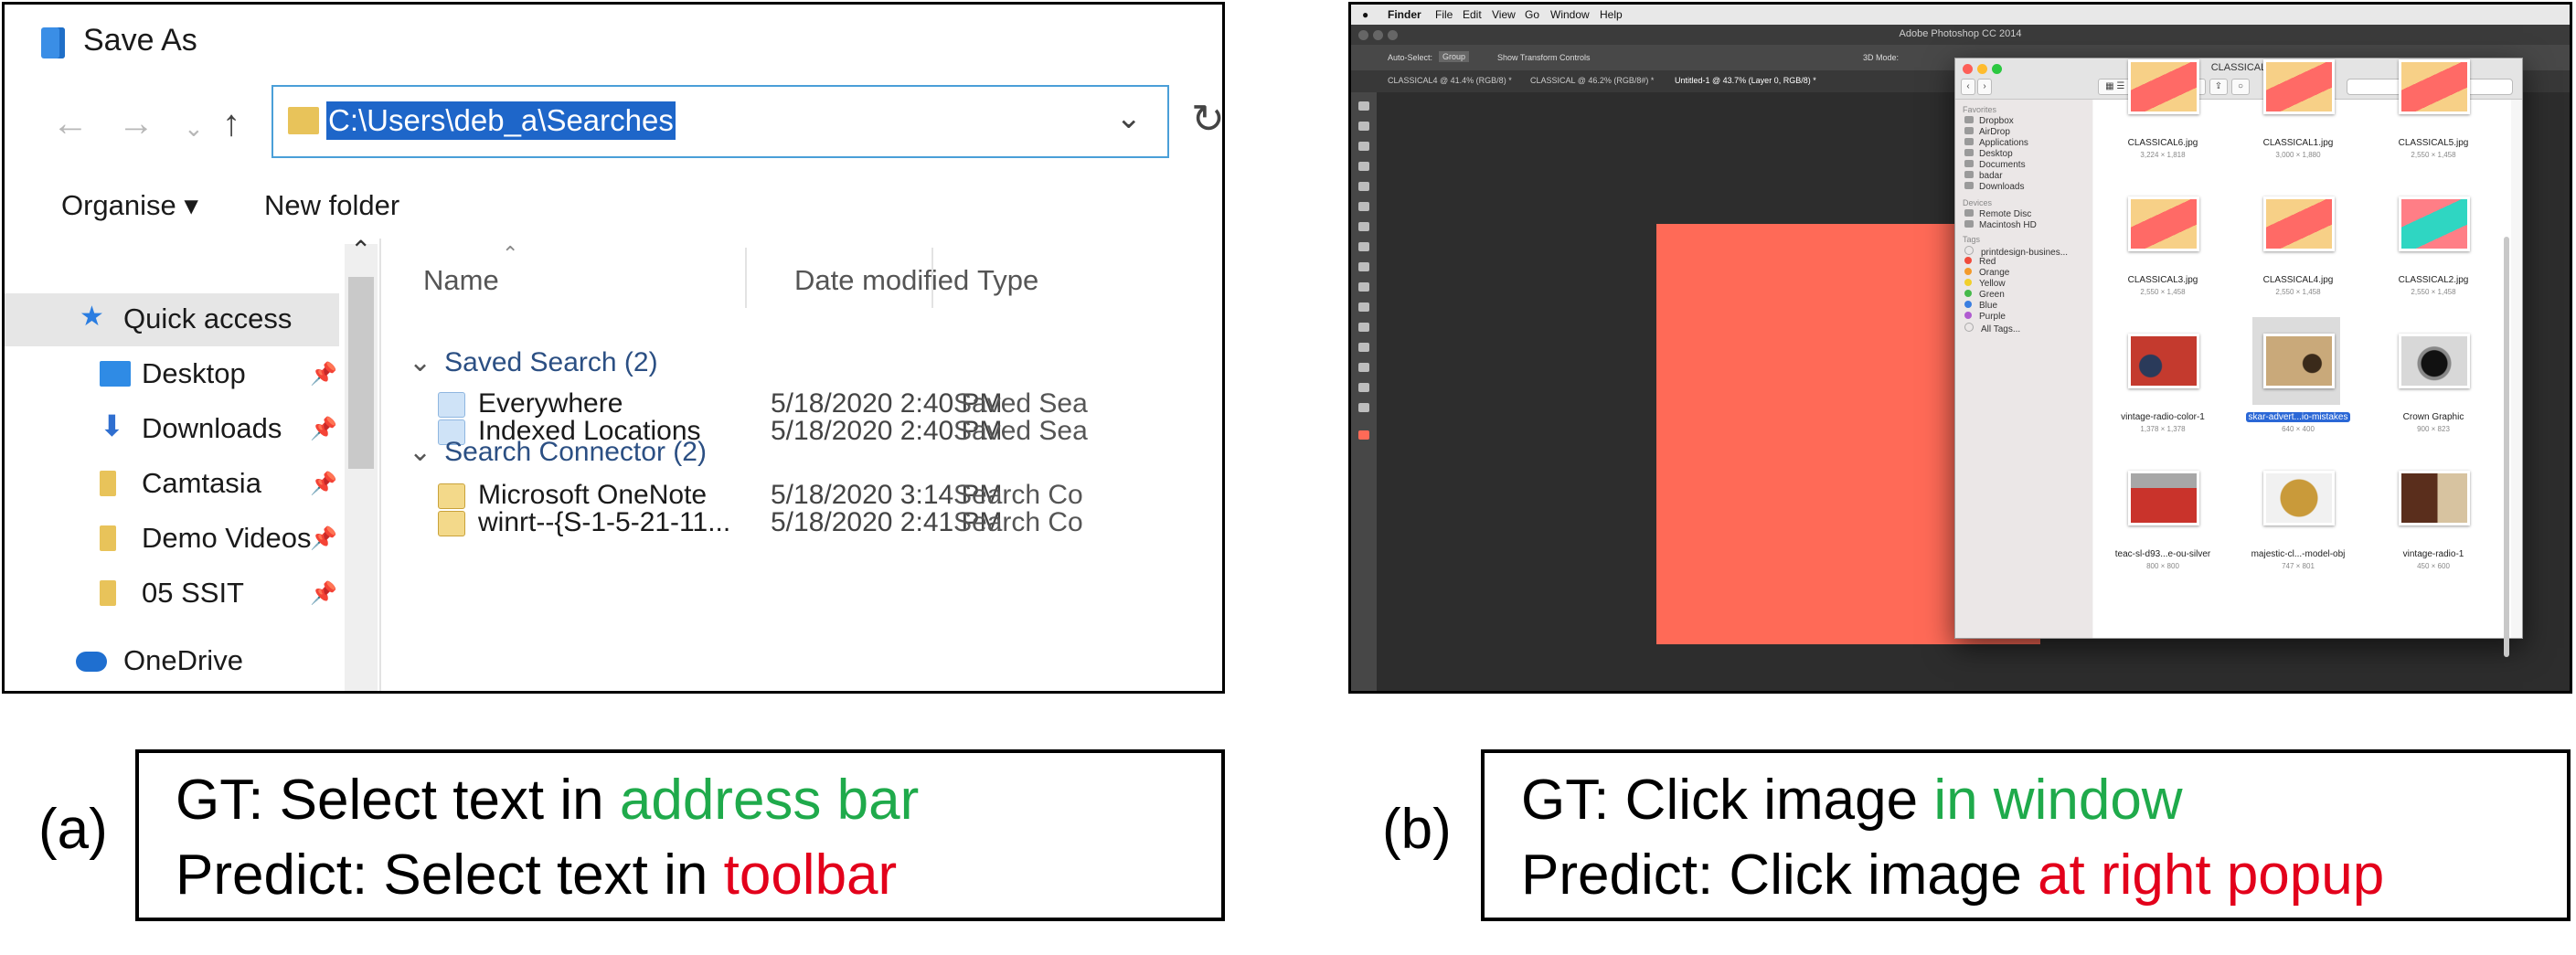  I want to click on group-header-saved-search: ⌄ Saved Search (2), so click(533, 362).